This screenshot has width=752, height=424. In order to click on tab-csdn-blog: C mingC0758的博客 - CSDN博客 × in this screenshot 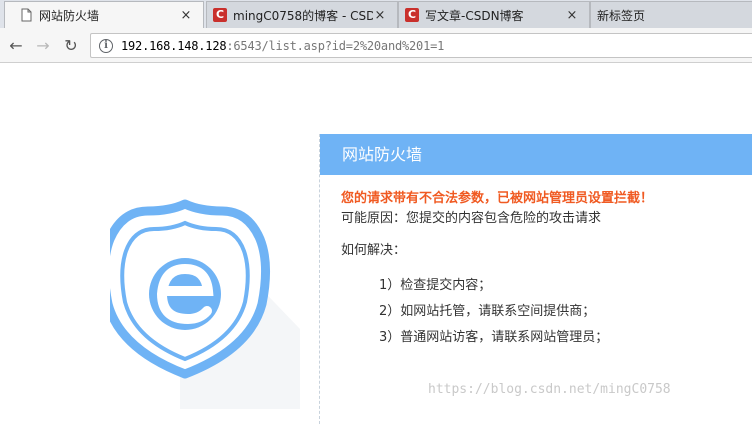, I will do `click(302, 14)`.